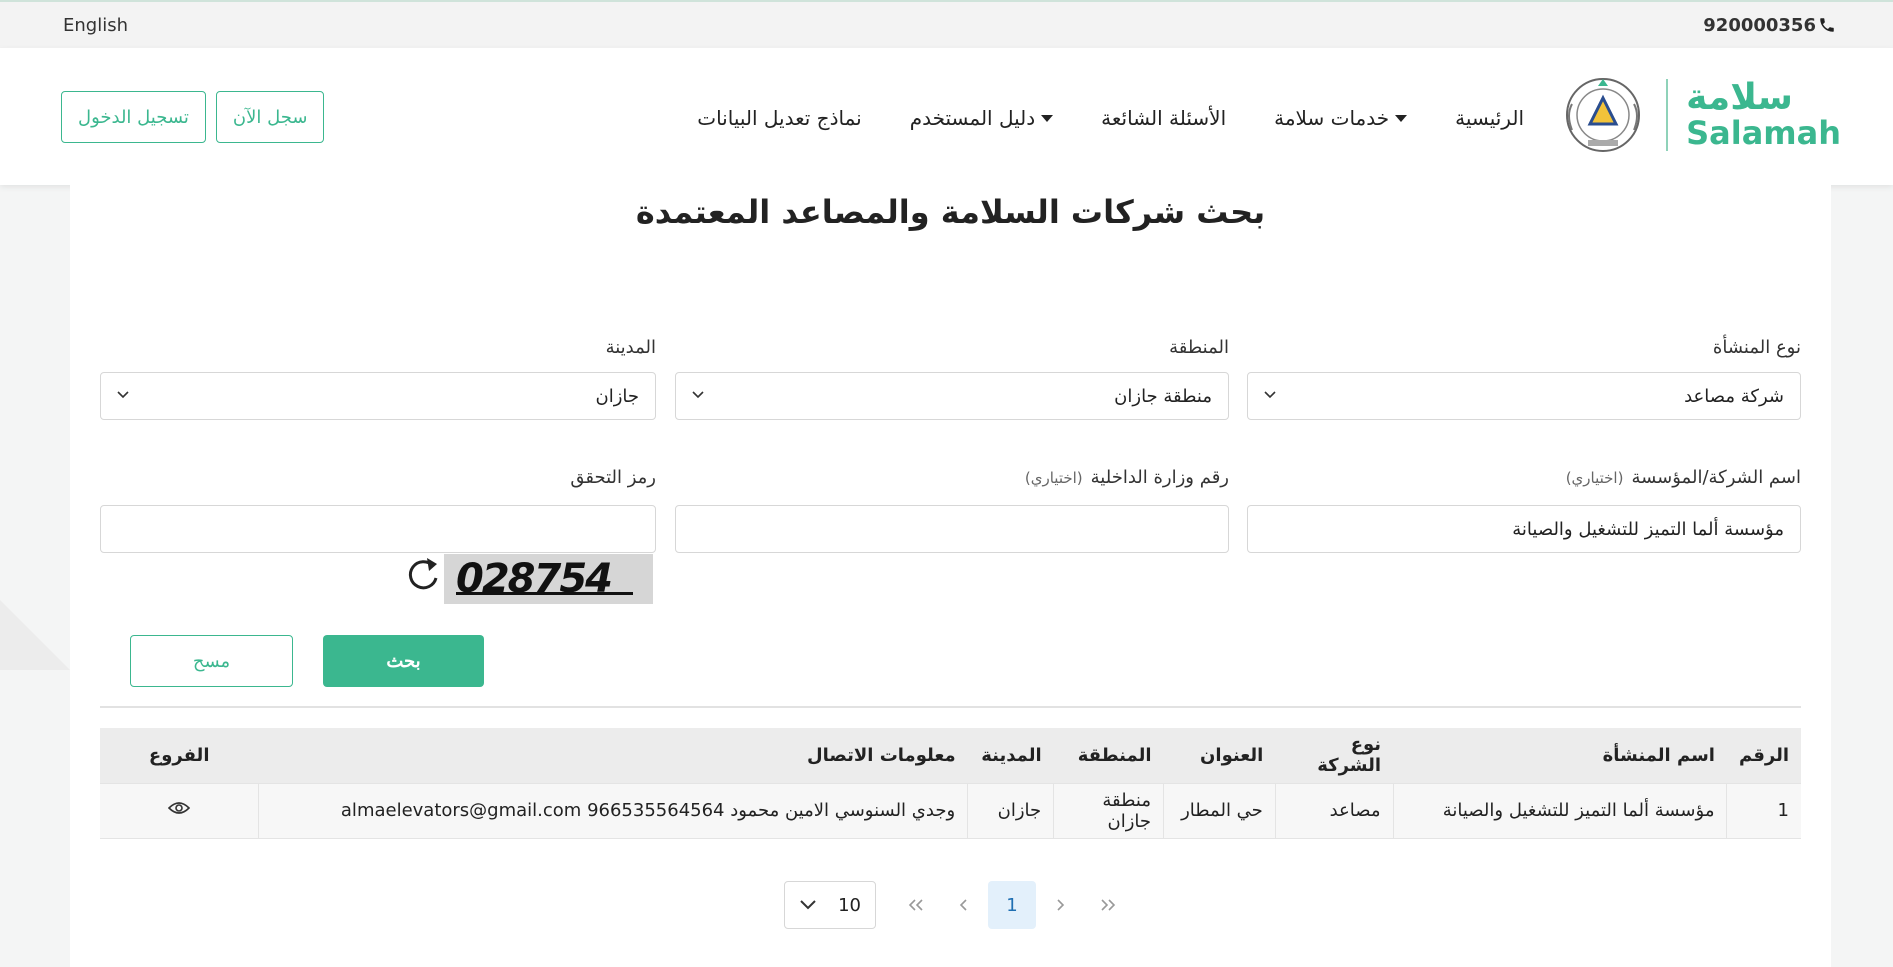  What do you see at coordinates (613, 477) in the screenshot?
I see `captcha-label: رمز التحقق` at bounding box center [613, 477].